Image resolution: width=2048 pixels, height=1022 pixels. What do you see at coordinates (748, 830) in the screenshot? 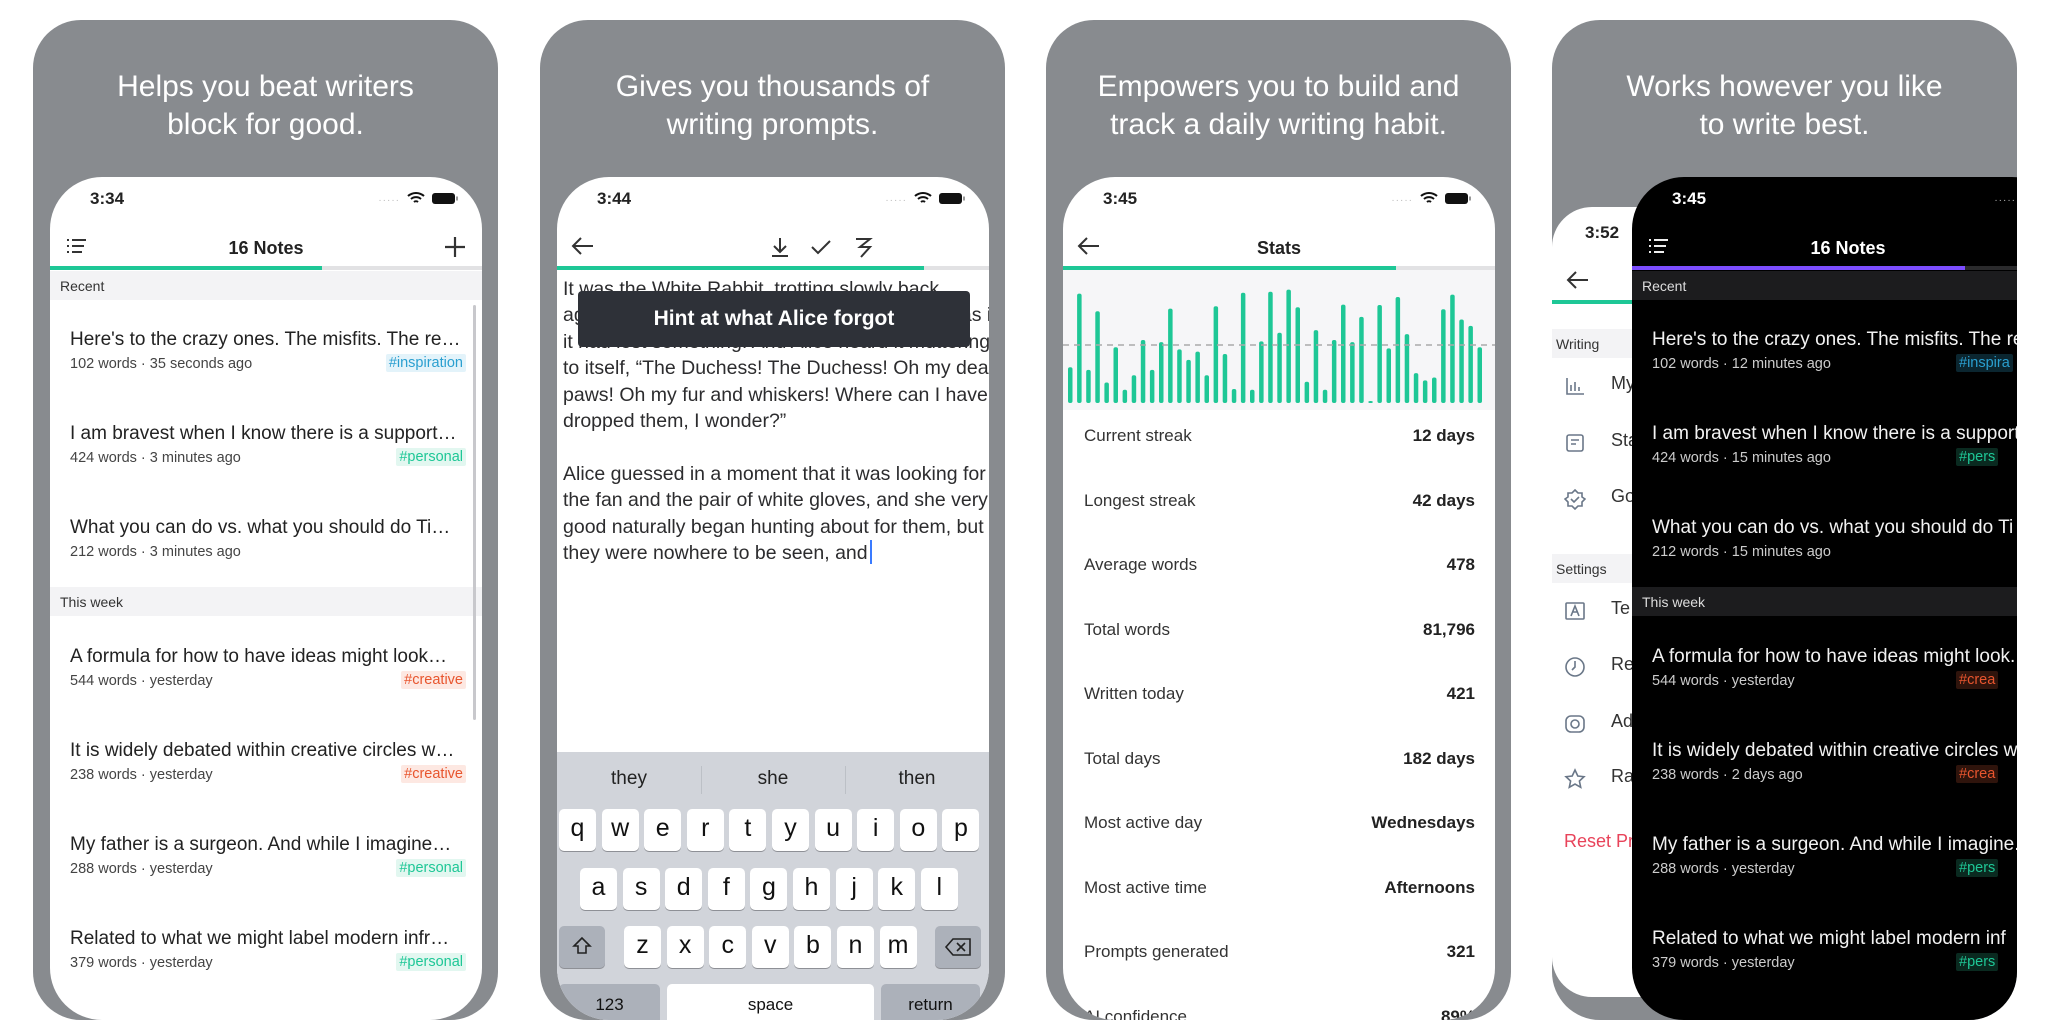
I see `key-t: t` at bounding box center [748, 830].